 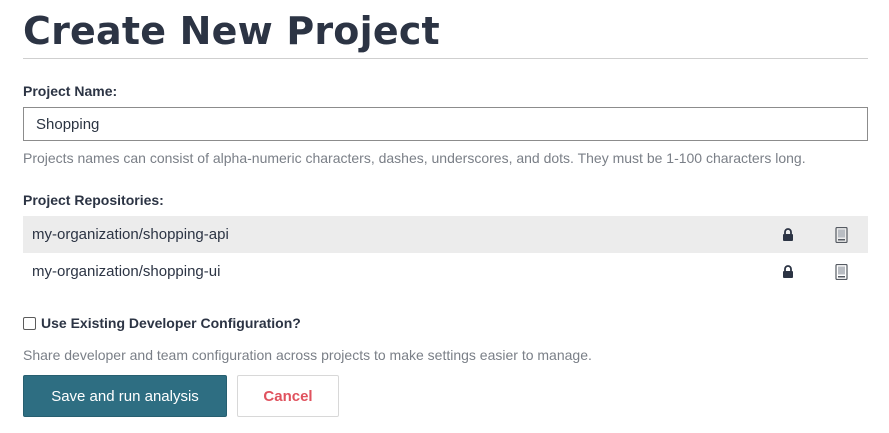 What do you see at coordinates (445, 234) in the screenshot?
I see `repository-row: my-organization/shopping-api` at bounding box center [445, 234].